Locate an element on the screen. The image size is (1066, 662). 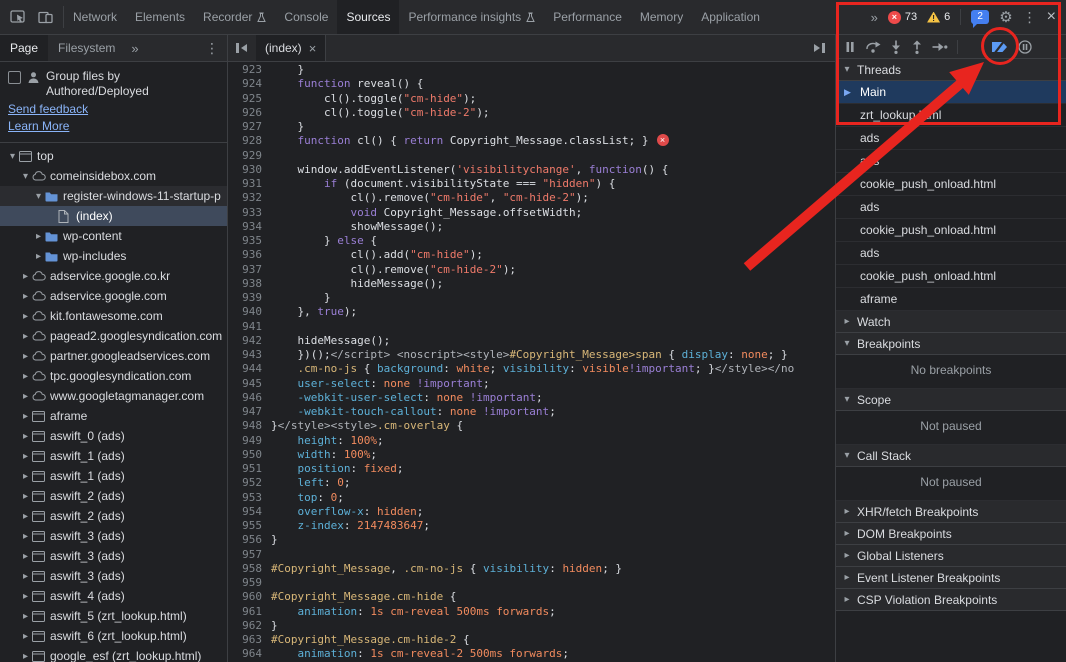
tree-item-wp-content: ▸ wp-content is located at coordinates (113, 236).